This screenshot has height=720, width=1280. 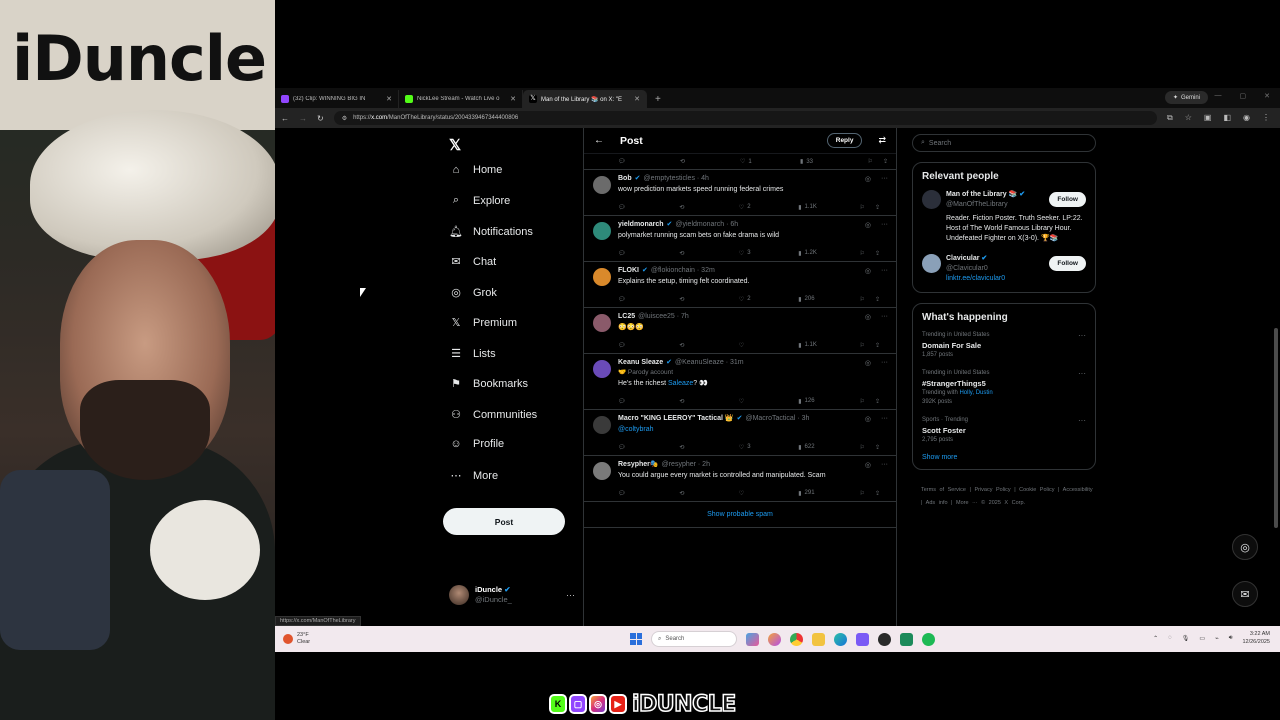 What do you see at coordinates (285, 118) in the screenshot?
I see `back-icon: ←` at bounding box center [285, 118].